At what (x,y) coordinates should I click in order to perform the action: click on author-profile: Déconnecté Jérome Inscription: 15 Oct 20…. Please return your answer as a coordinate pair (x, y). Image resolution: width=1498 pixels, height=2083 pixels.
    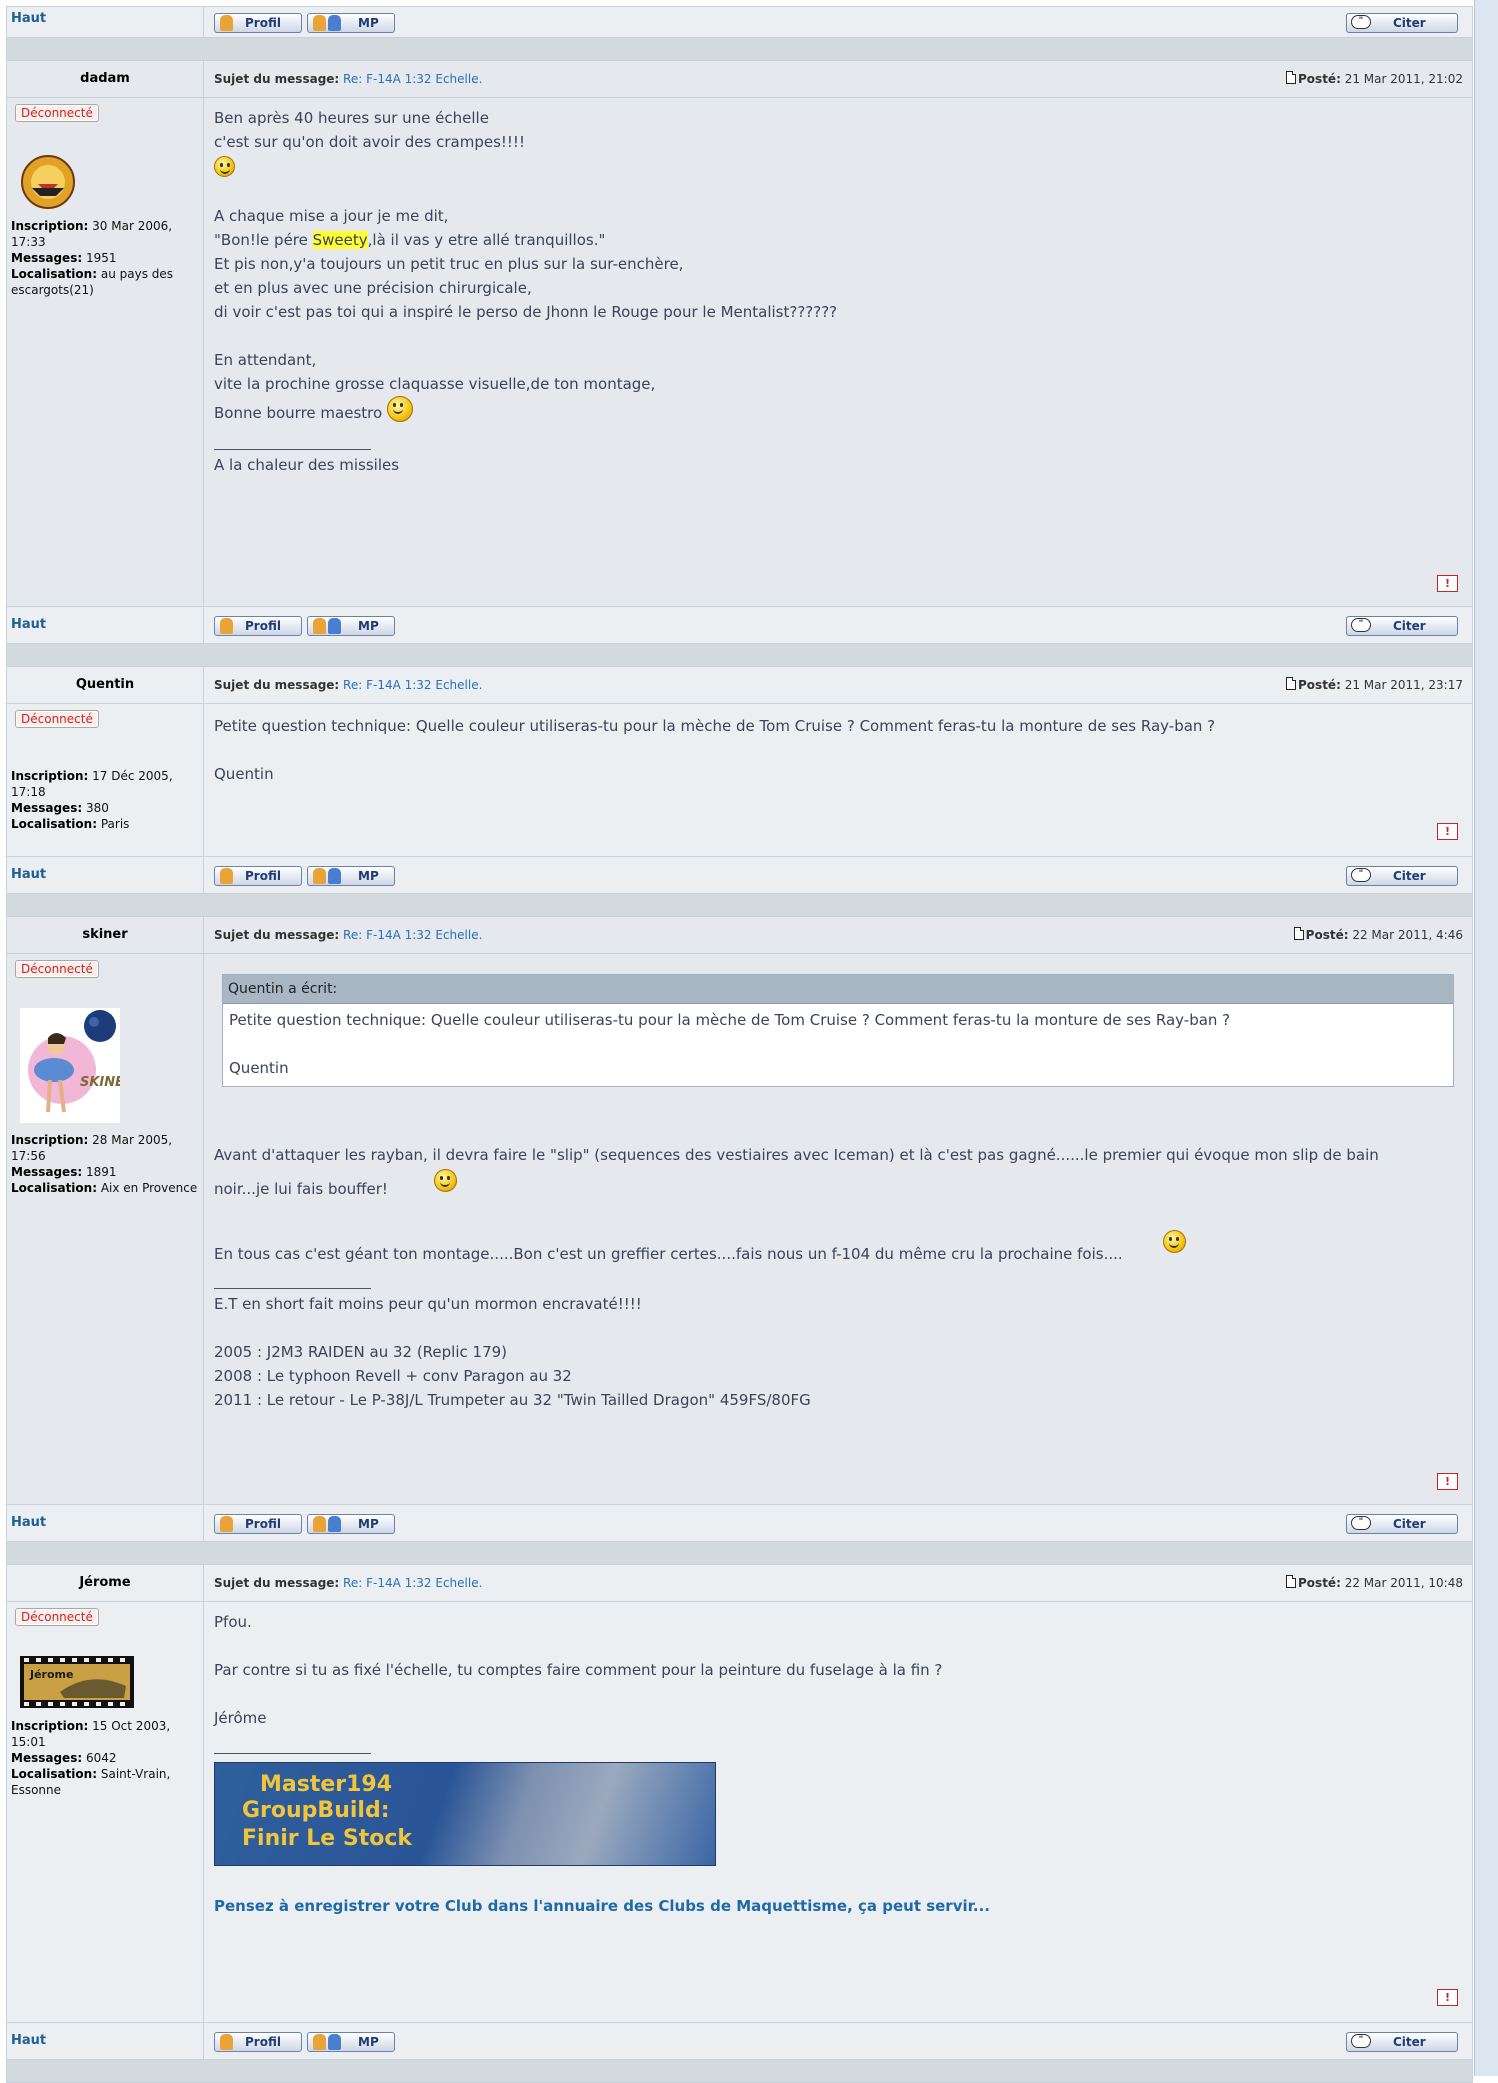
    Looking at the image, I should click on (105, 1812).